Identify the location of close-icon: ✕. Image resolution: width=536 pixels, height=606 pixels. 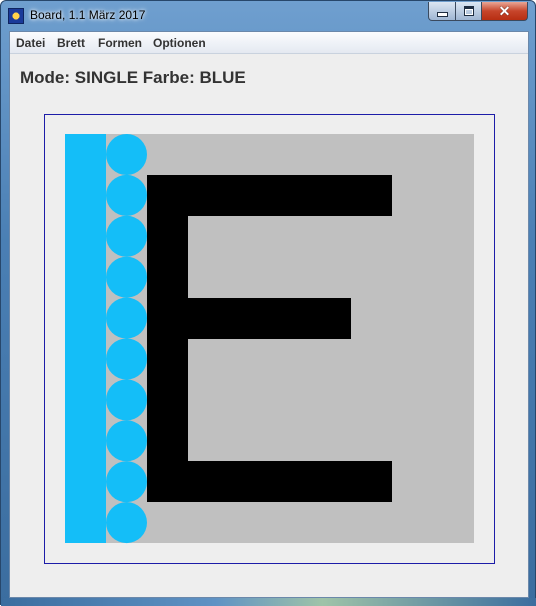
(504, 10).